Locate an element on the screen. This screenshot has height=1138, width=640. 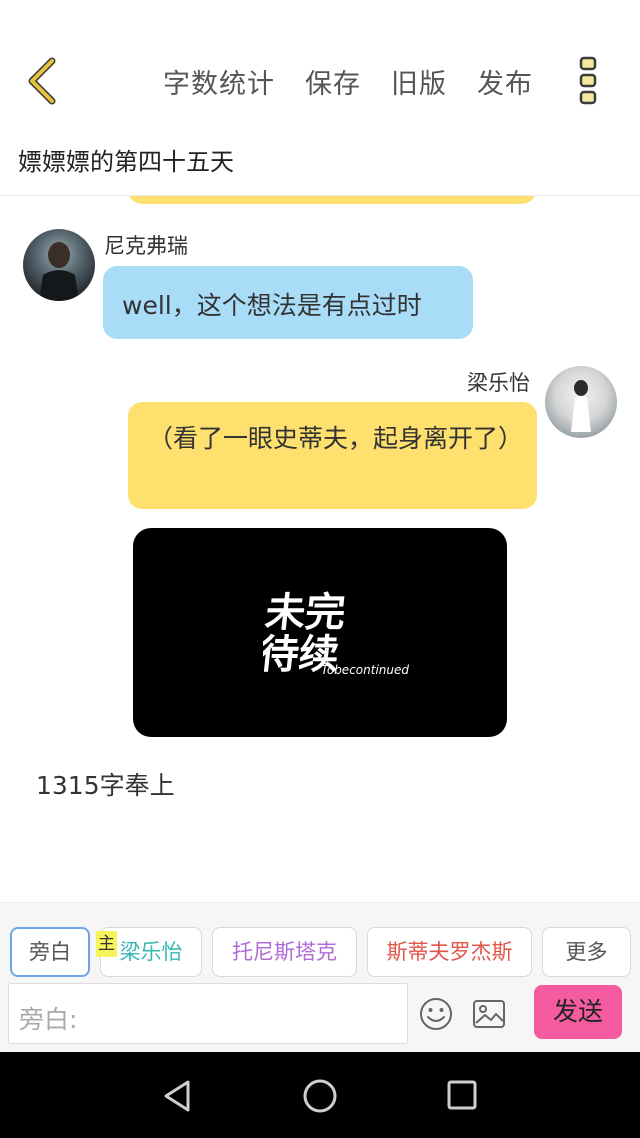
image-button is located at coordinates (489, 1014).